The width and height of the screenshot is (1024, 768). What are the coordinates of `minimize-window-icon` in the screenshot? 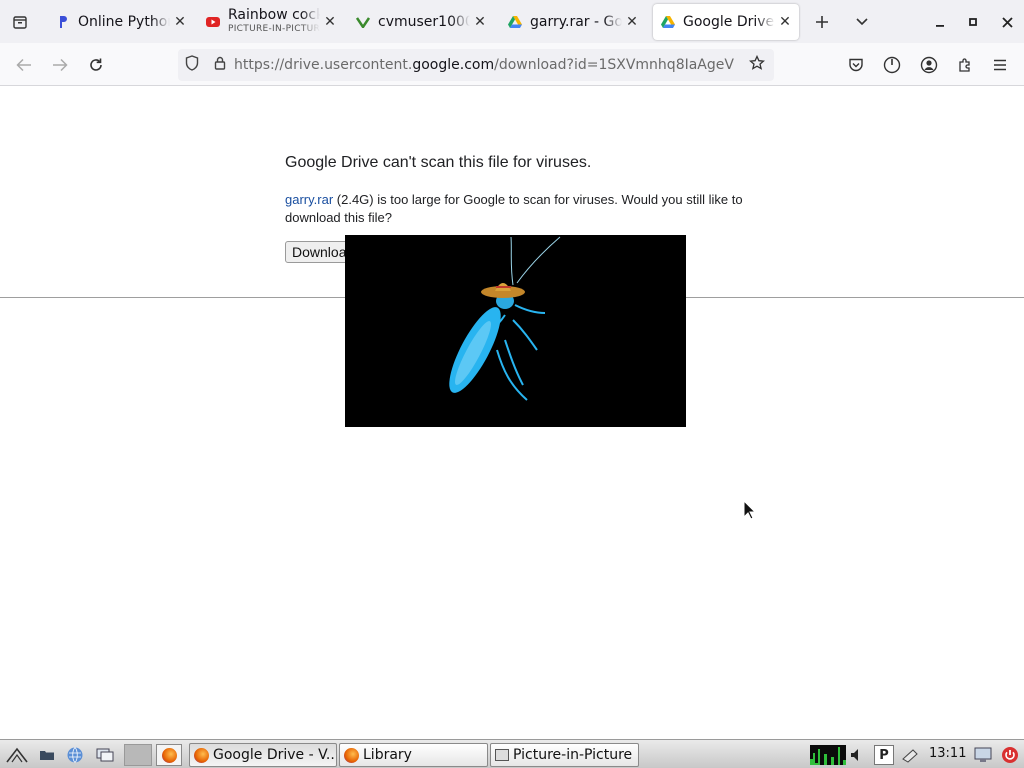 It's located at (940, 22).